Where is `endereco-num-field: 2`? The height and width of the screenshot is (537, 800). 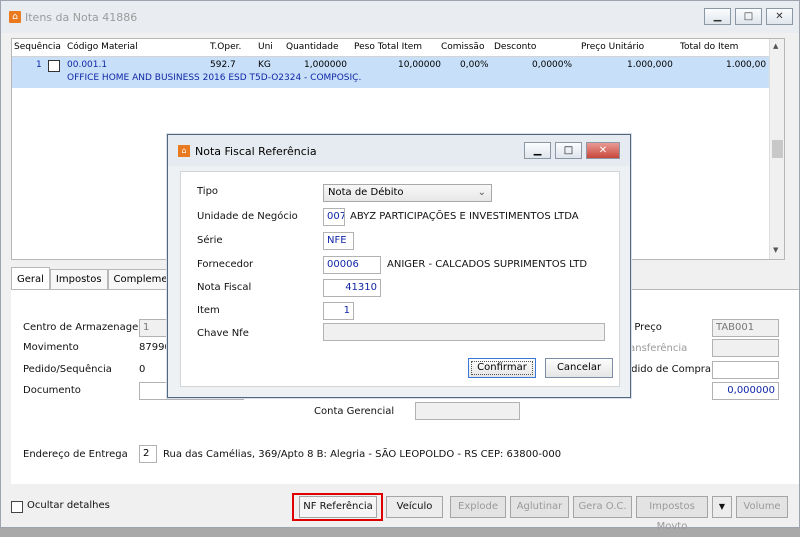
endereco-num-field: 2 is located at coordinates (148, 454).